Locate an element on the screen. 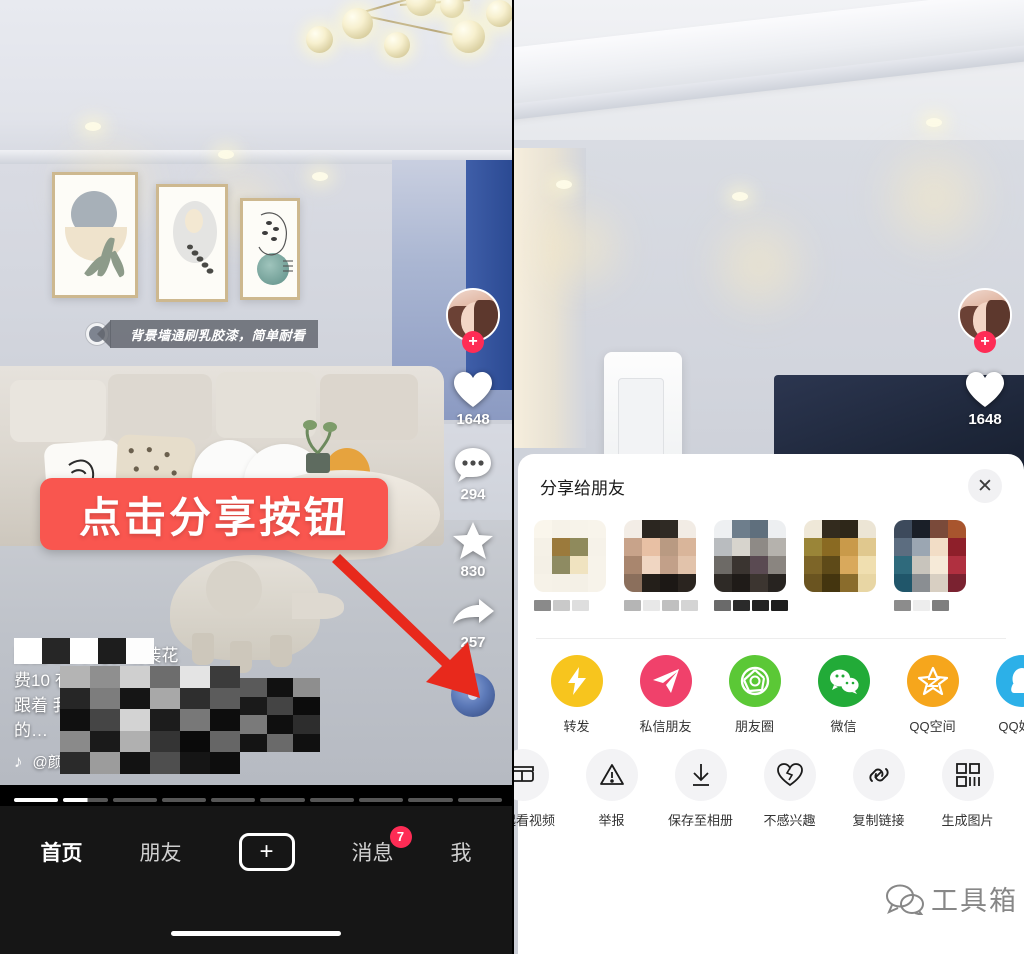 Image resolution: width=1024 pixels, height=954 pixels. message-badge: 7 is located at coordinates (400, 837).